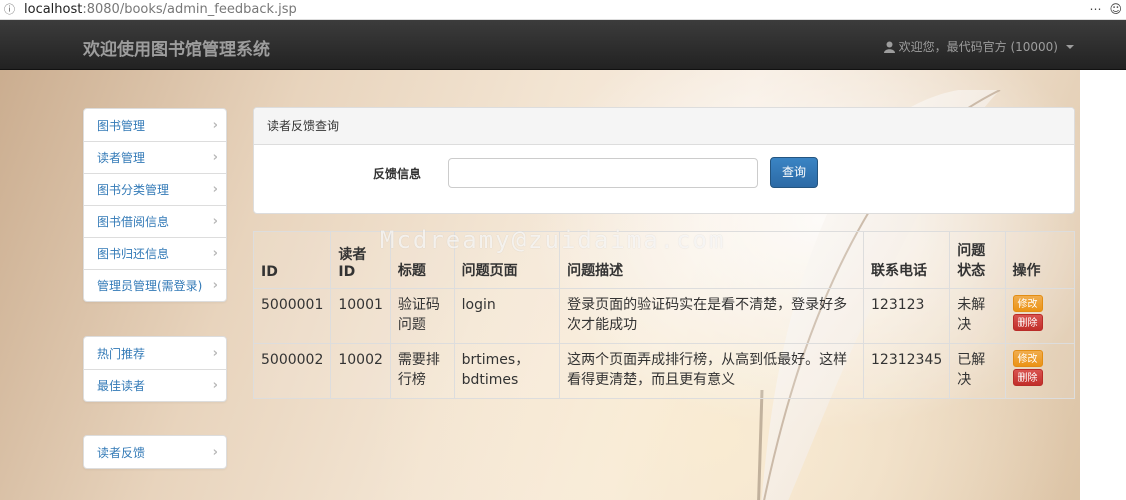 The image size is (1126, 500). I want to click on cell-reader-id: 10002, so click(360, 371).